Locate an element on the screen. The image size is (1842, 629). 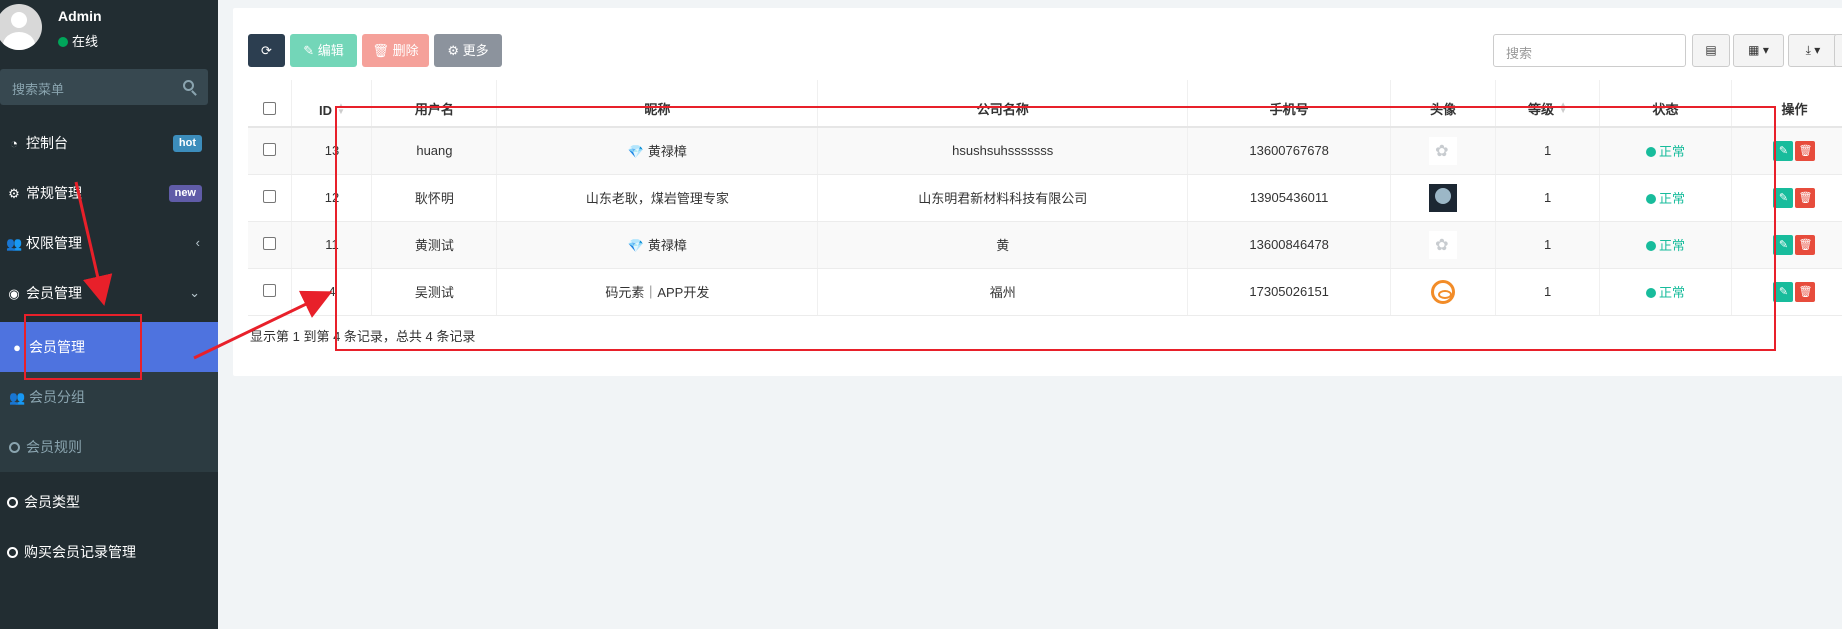
columns-button: ▦ ▾ is located at coordinates (1758, 50).